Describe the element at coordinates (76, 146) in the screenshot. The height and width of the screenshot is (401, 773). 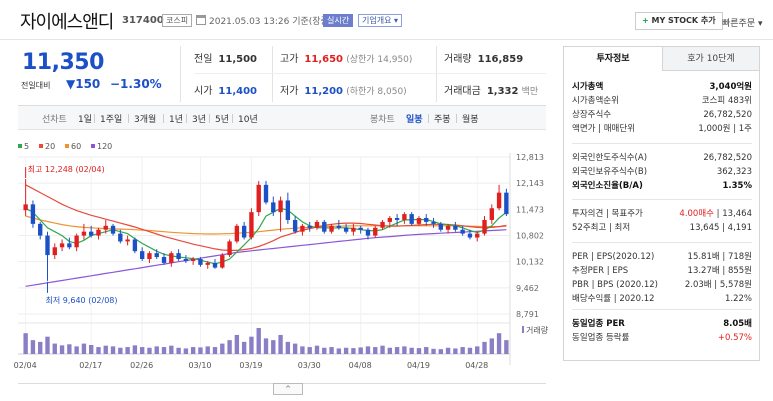
I see `legend-label: 60` at that location.